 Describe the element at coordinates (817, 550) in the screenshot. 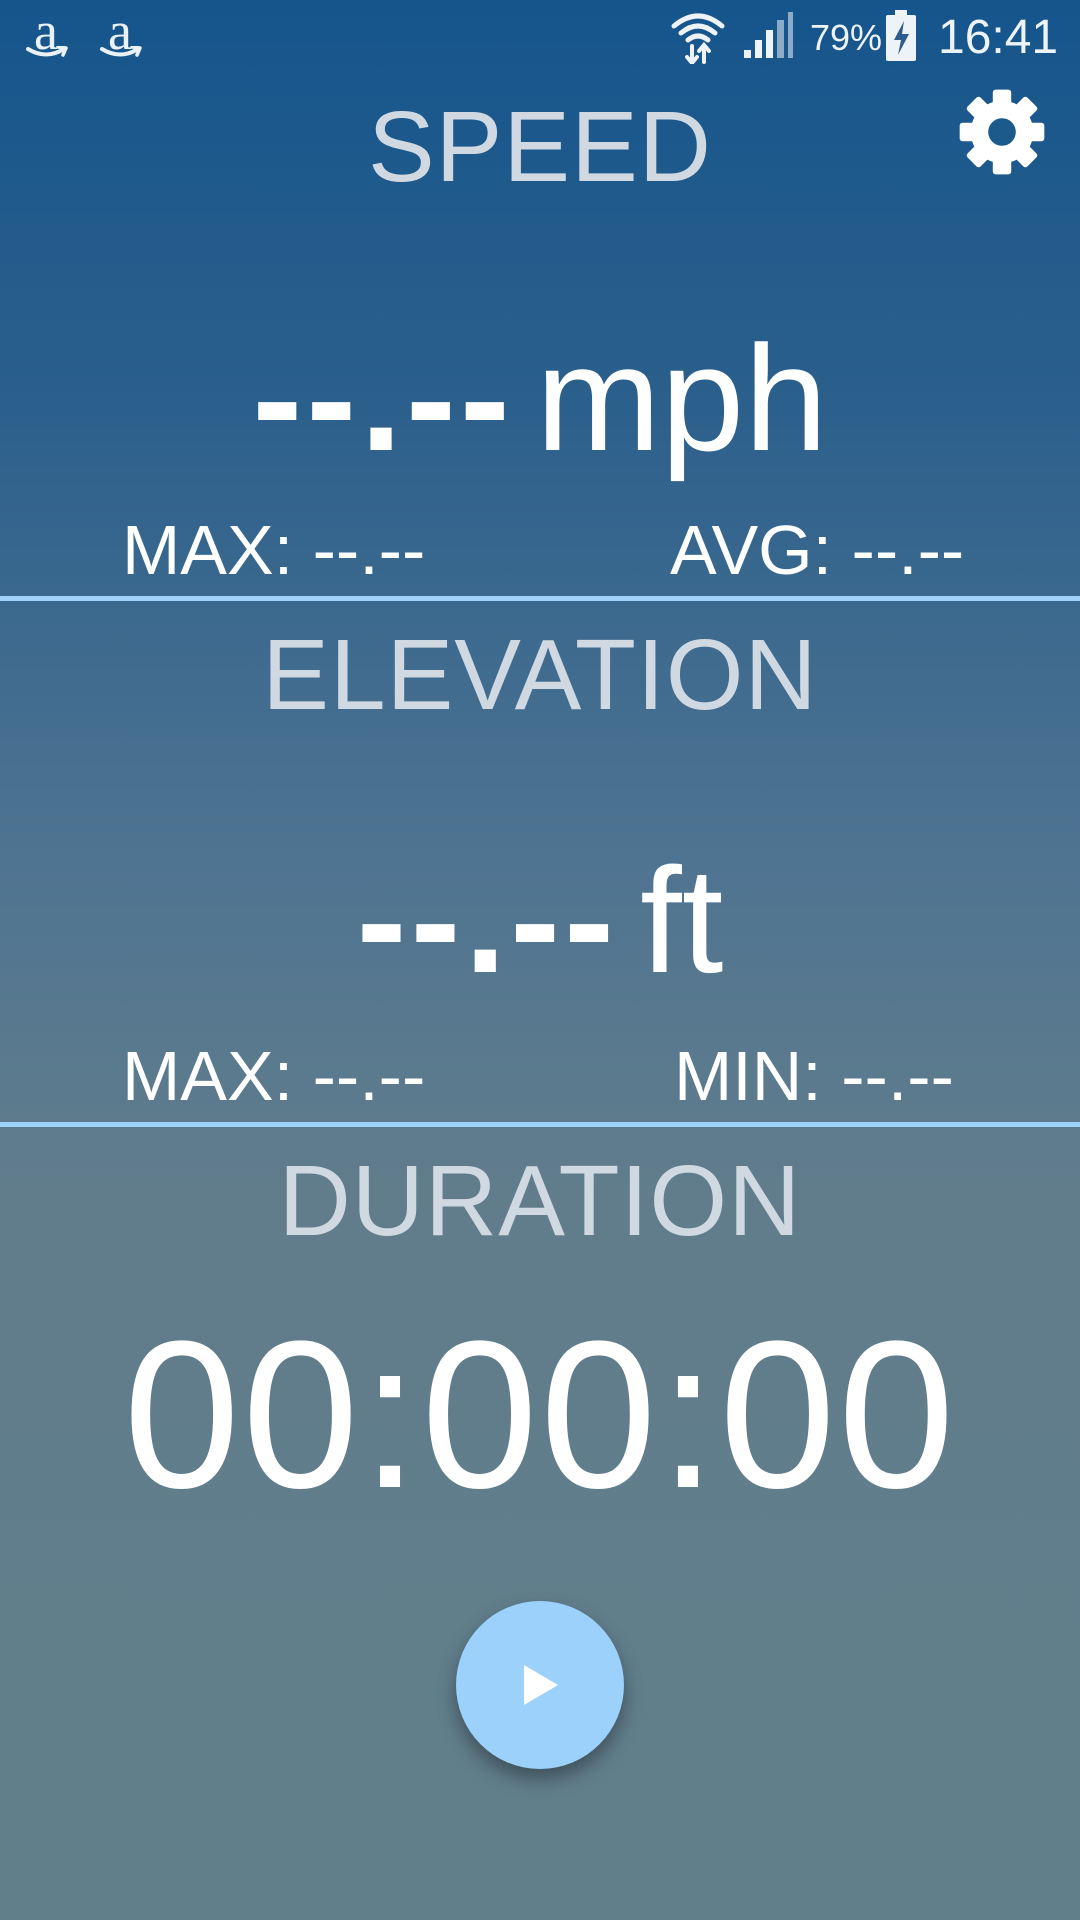

I see `speed-avg: AVG: --.--` at that location.